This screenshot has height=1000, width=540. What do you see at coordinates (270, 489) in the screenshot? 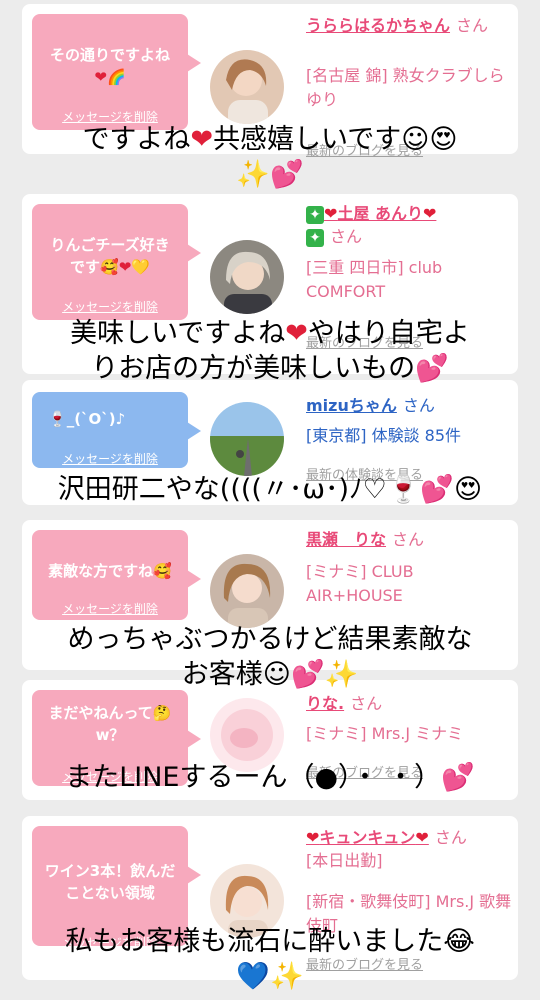
I see `comment-text: 沢田研二やな((((〃･ω･)ﾉ♡🍷💕😍` at bounding box center [270, 489].